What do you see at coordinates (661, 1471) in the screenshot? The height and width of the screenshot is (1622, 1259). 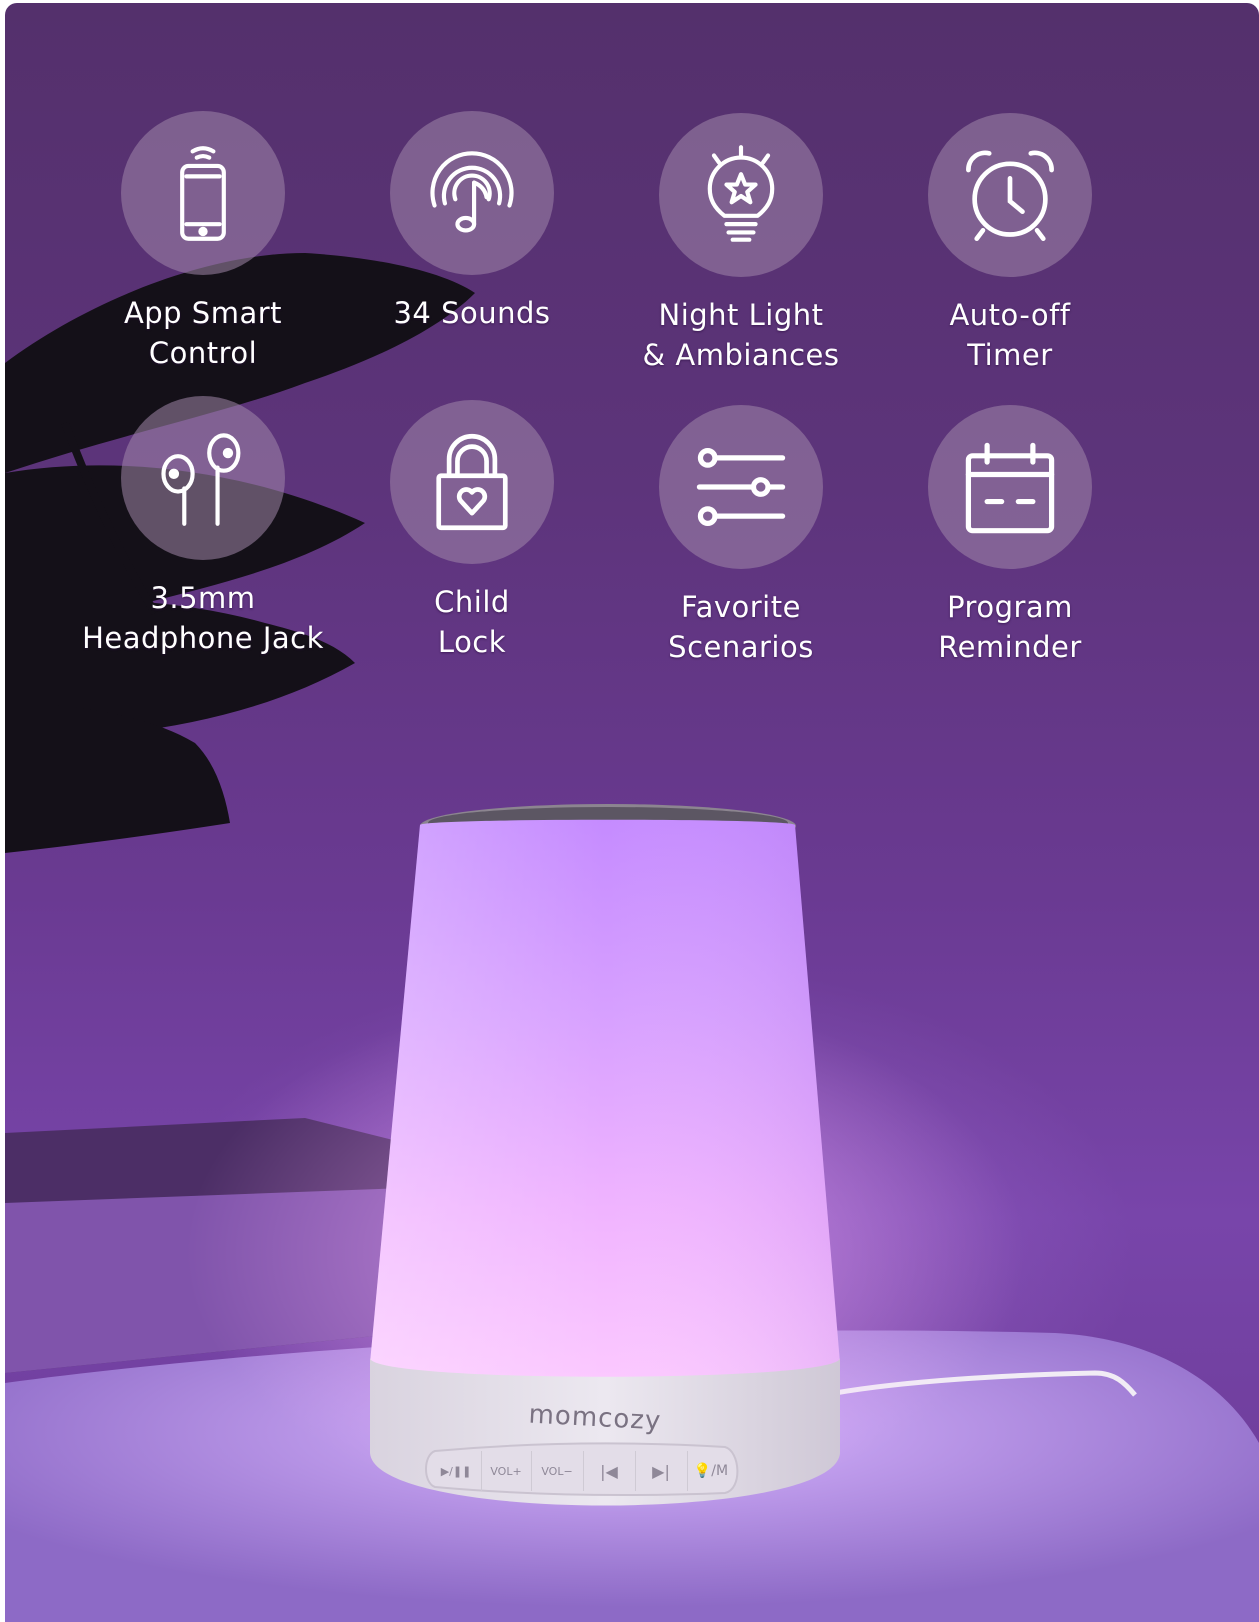 I see `next-button: ▶|` at bounding box center [661, 1471].